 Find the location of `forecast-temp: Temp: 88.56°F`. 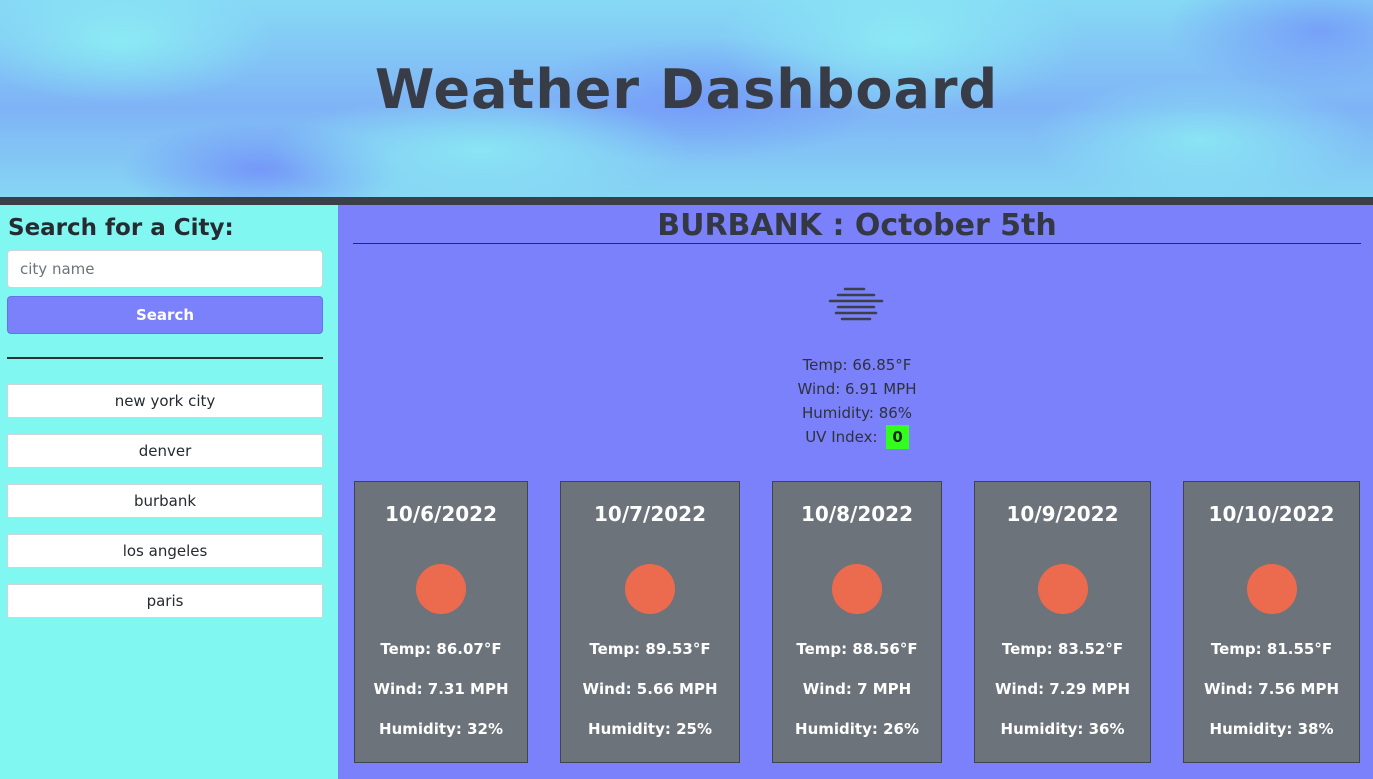

forecast-temp: Temp: 88.56°F is located at coordinates (857, 649).